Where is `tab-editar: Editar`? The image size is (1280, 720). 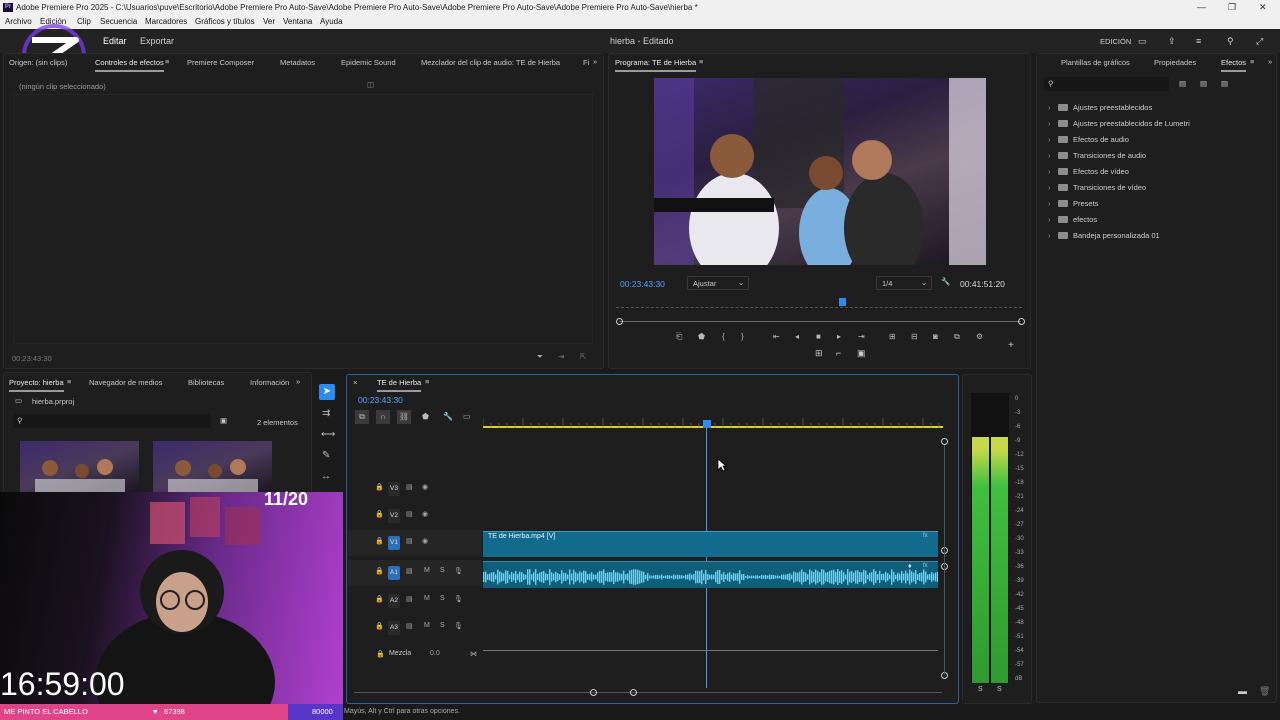 tab-editar: Editar is located at coordinates (115, 41).